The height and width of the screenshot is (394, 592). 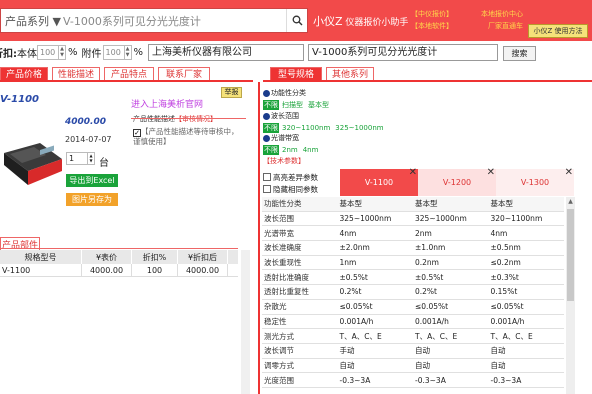 I want to click on tab-contact: 联系厂家, so click(x=184, y=74).